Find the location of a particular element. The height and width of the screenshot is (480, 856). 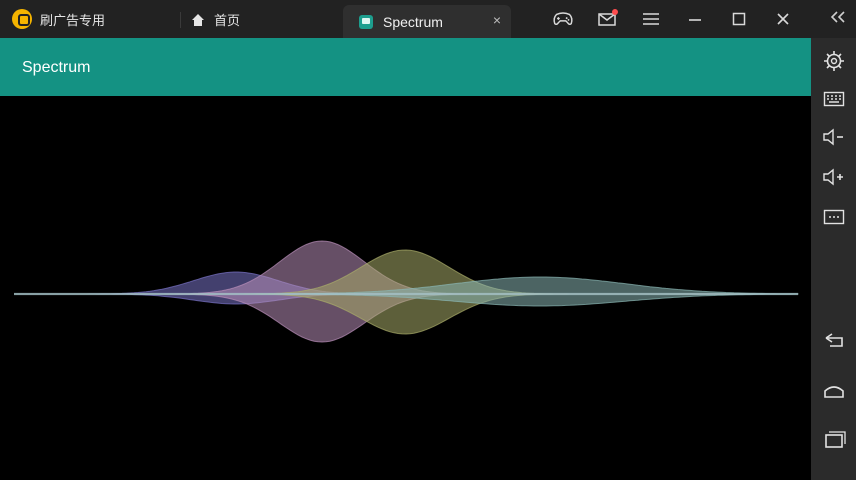

maximize-button is located at coordinates (739, 19).